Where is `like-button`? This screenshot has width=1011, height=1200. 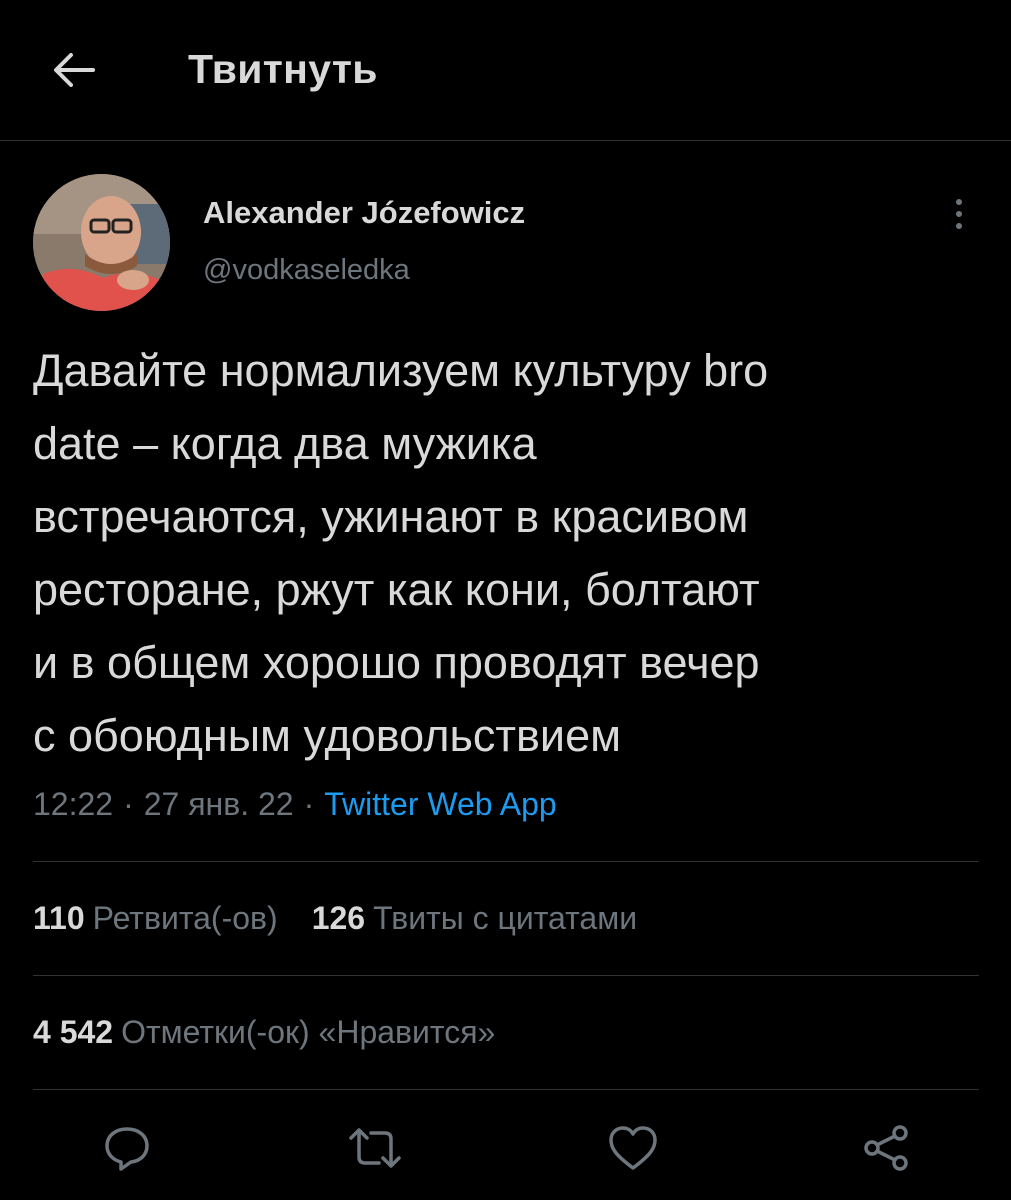
like-button is located at coordinates (633, 1148).